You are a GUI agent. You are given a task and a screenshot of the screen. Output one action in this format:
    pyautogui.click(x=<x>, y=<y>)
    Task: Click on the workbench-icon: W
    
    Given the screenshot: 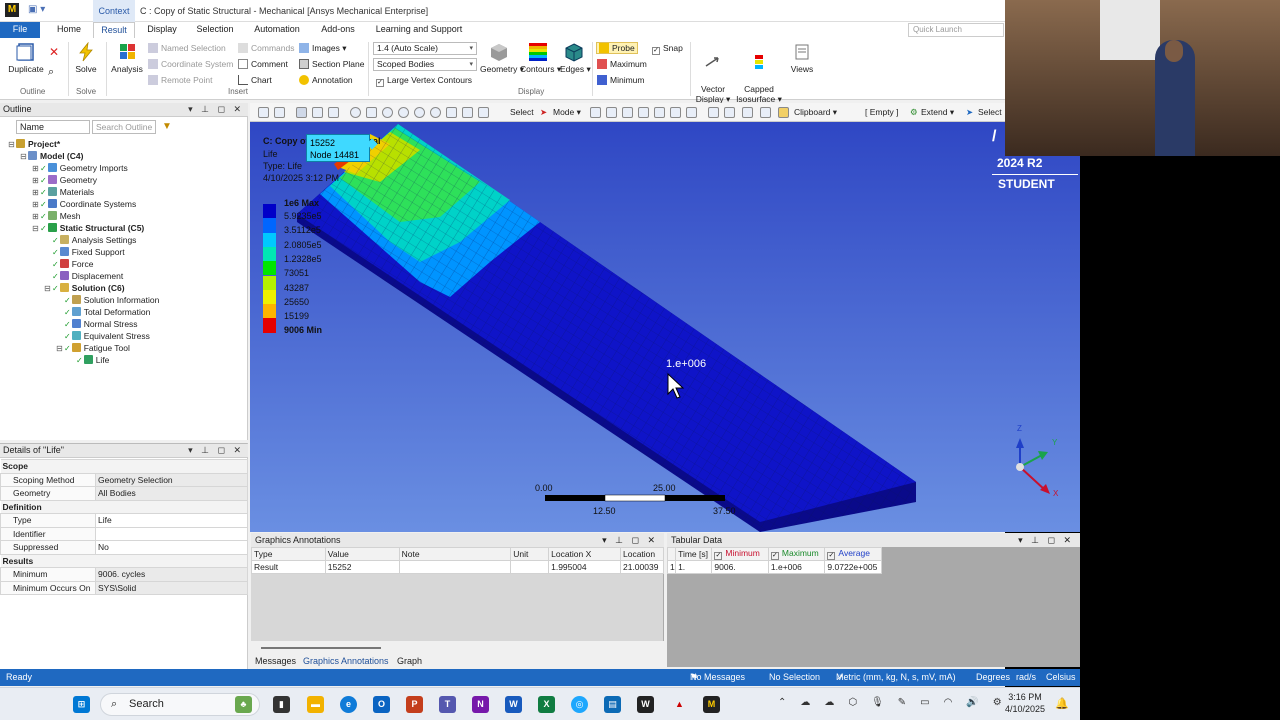 What is the action you would take?
    pyautogui.click(x=645, y=704)
    